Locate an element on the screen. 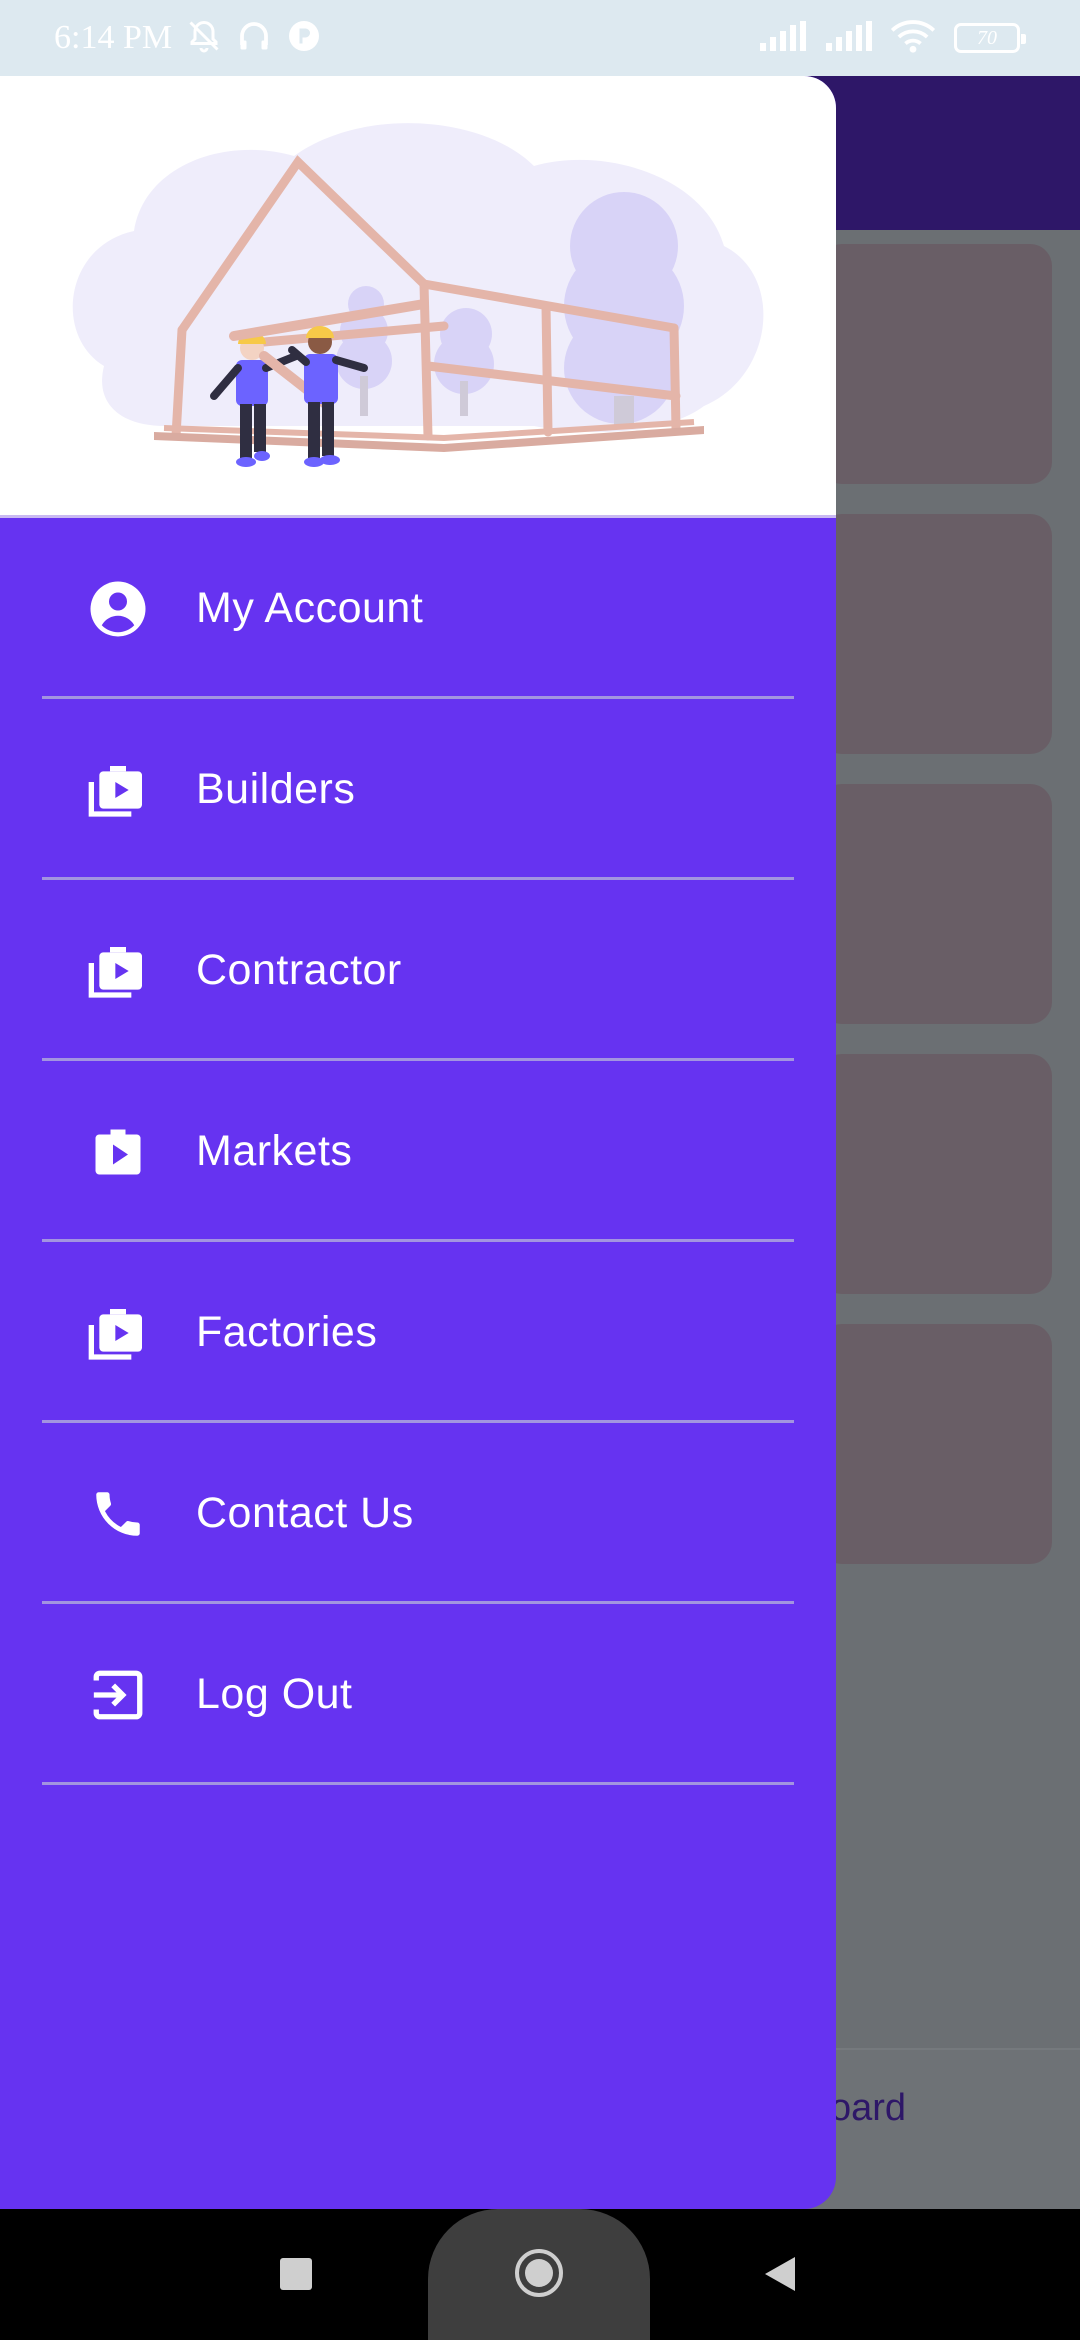  battery-level: 70 is located at coordinates (987, 37).